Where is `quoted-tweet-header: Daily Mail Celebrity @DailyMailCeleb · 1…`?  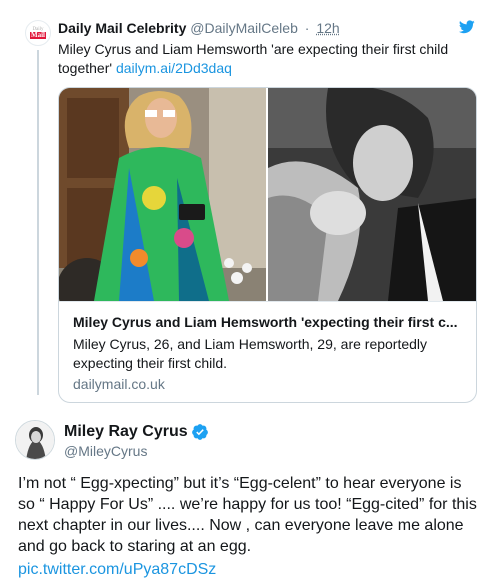 quoted-tweet-header: Daily Mail Celebrity @DailyMailCeleb · 1… is located at coordinates (199, 28).